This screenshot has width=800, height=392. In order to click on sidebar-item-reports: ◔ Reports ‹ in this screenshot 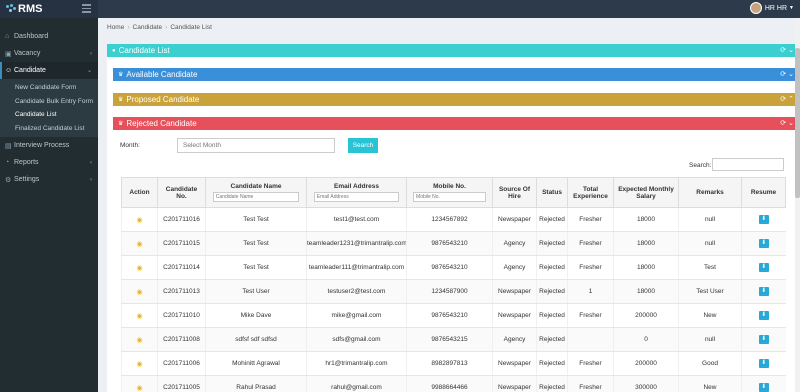, I will do `click(49, 162)`.